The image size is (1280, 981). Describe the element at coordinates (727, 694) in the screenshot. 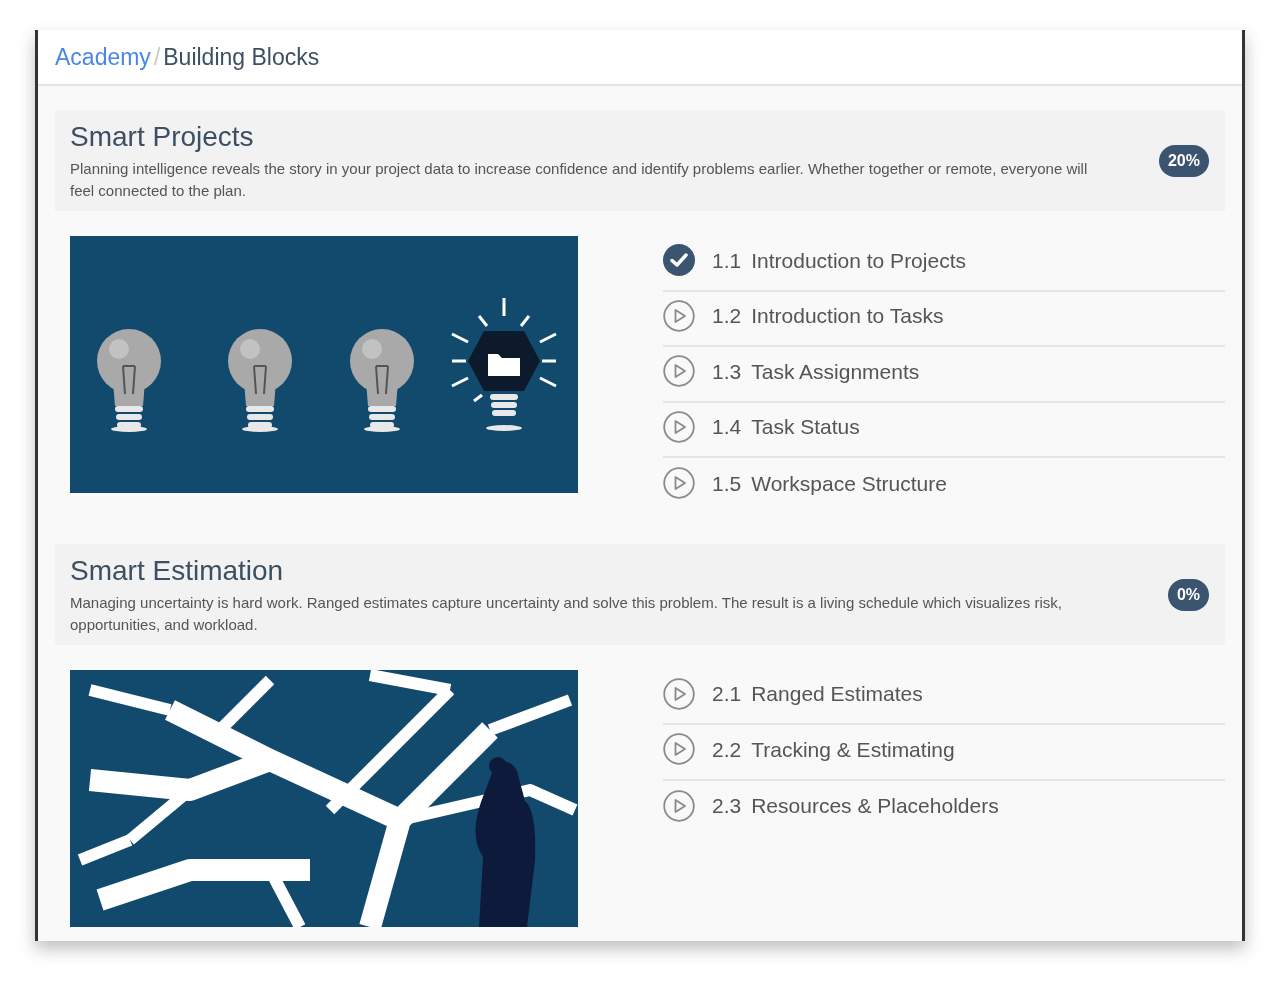

I see `lesson-number: 2.1` at that location.